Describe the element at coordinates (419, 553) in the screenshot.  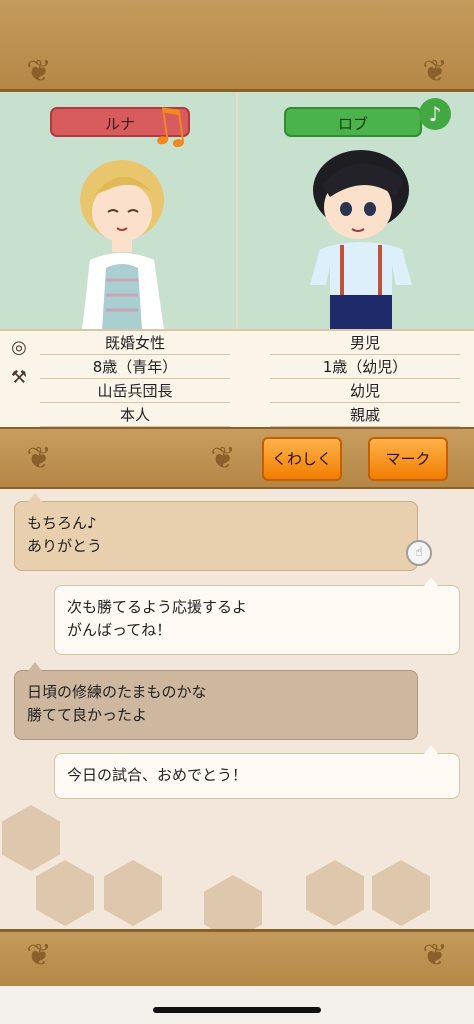
I see `tap-icon: ☝` at that location.